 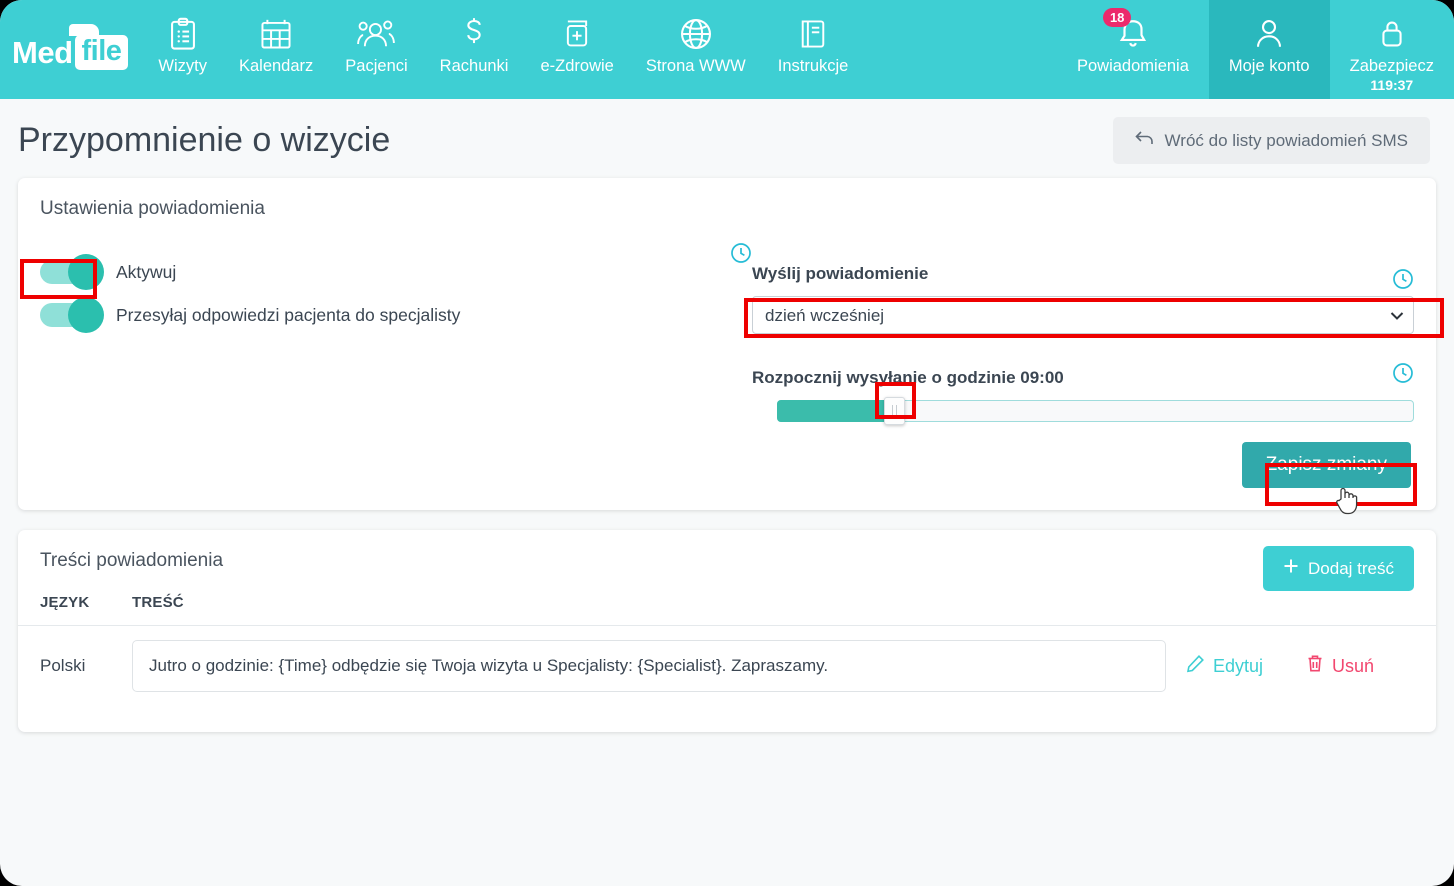 I want to click on nav-item-rachunki: Rachunki, so click(x=474, y=49).